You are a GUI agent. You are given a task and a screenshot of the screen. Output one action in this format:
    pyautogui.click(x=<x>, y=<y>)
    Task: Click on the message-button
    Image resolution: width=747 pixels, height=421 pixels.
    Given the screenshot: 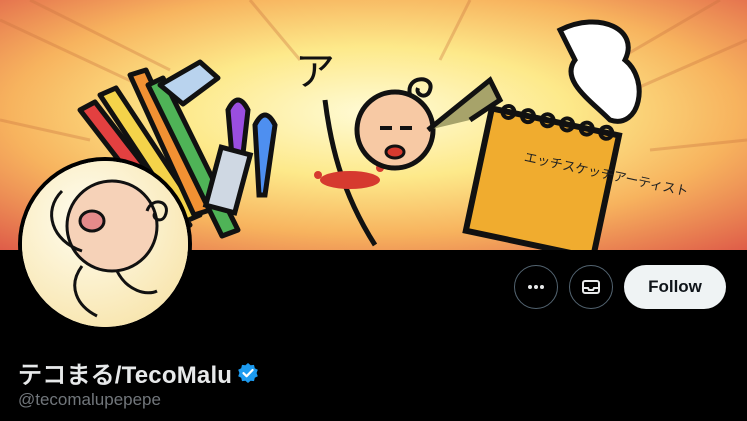 What is the action you would take?
    pyautogui.click(x=591, y=287)
    